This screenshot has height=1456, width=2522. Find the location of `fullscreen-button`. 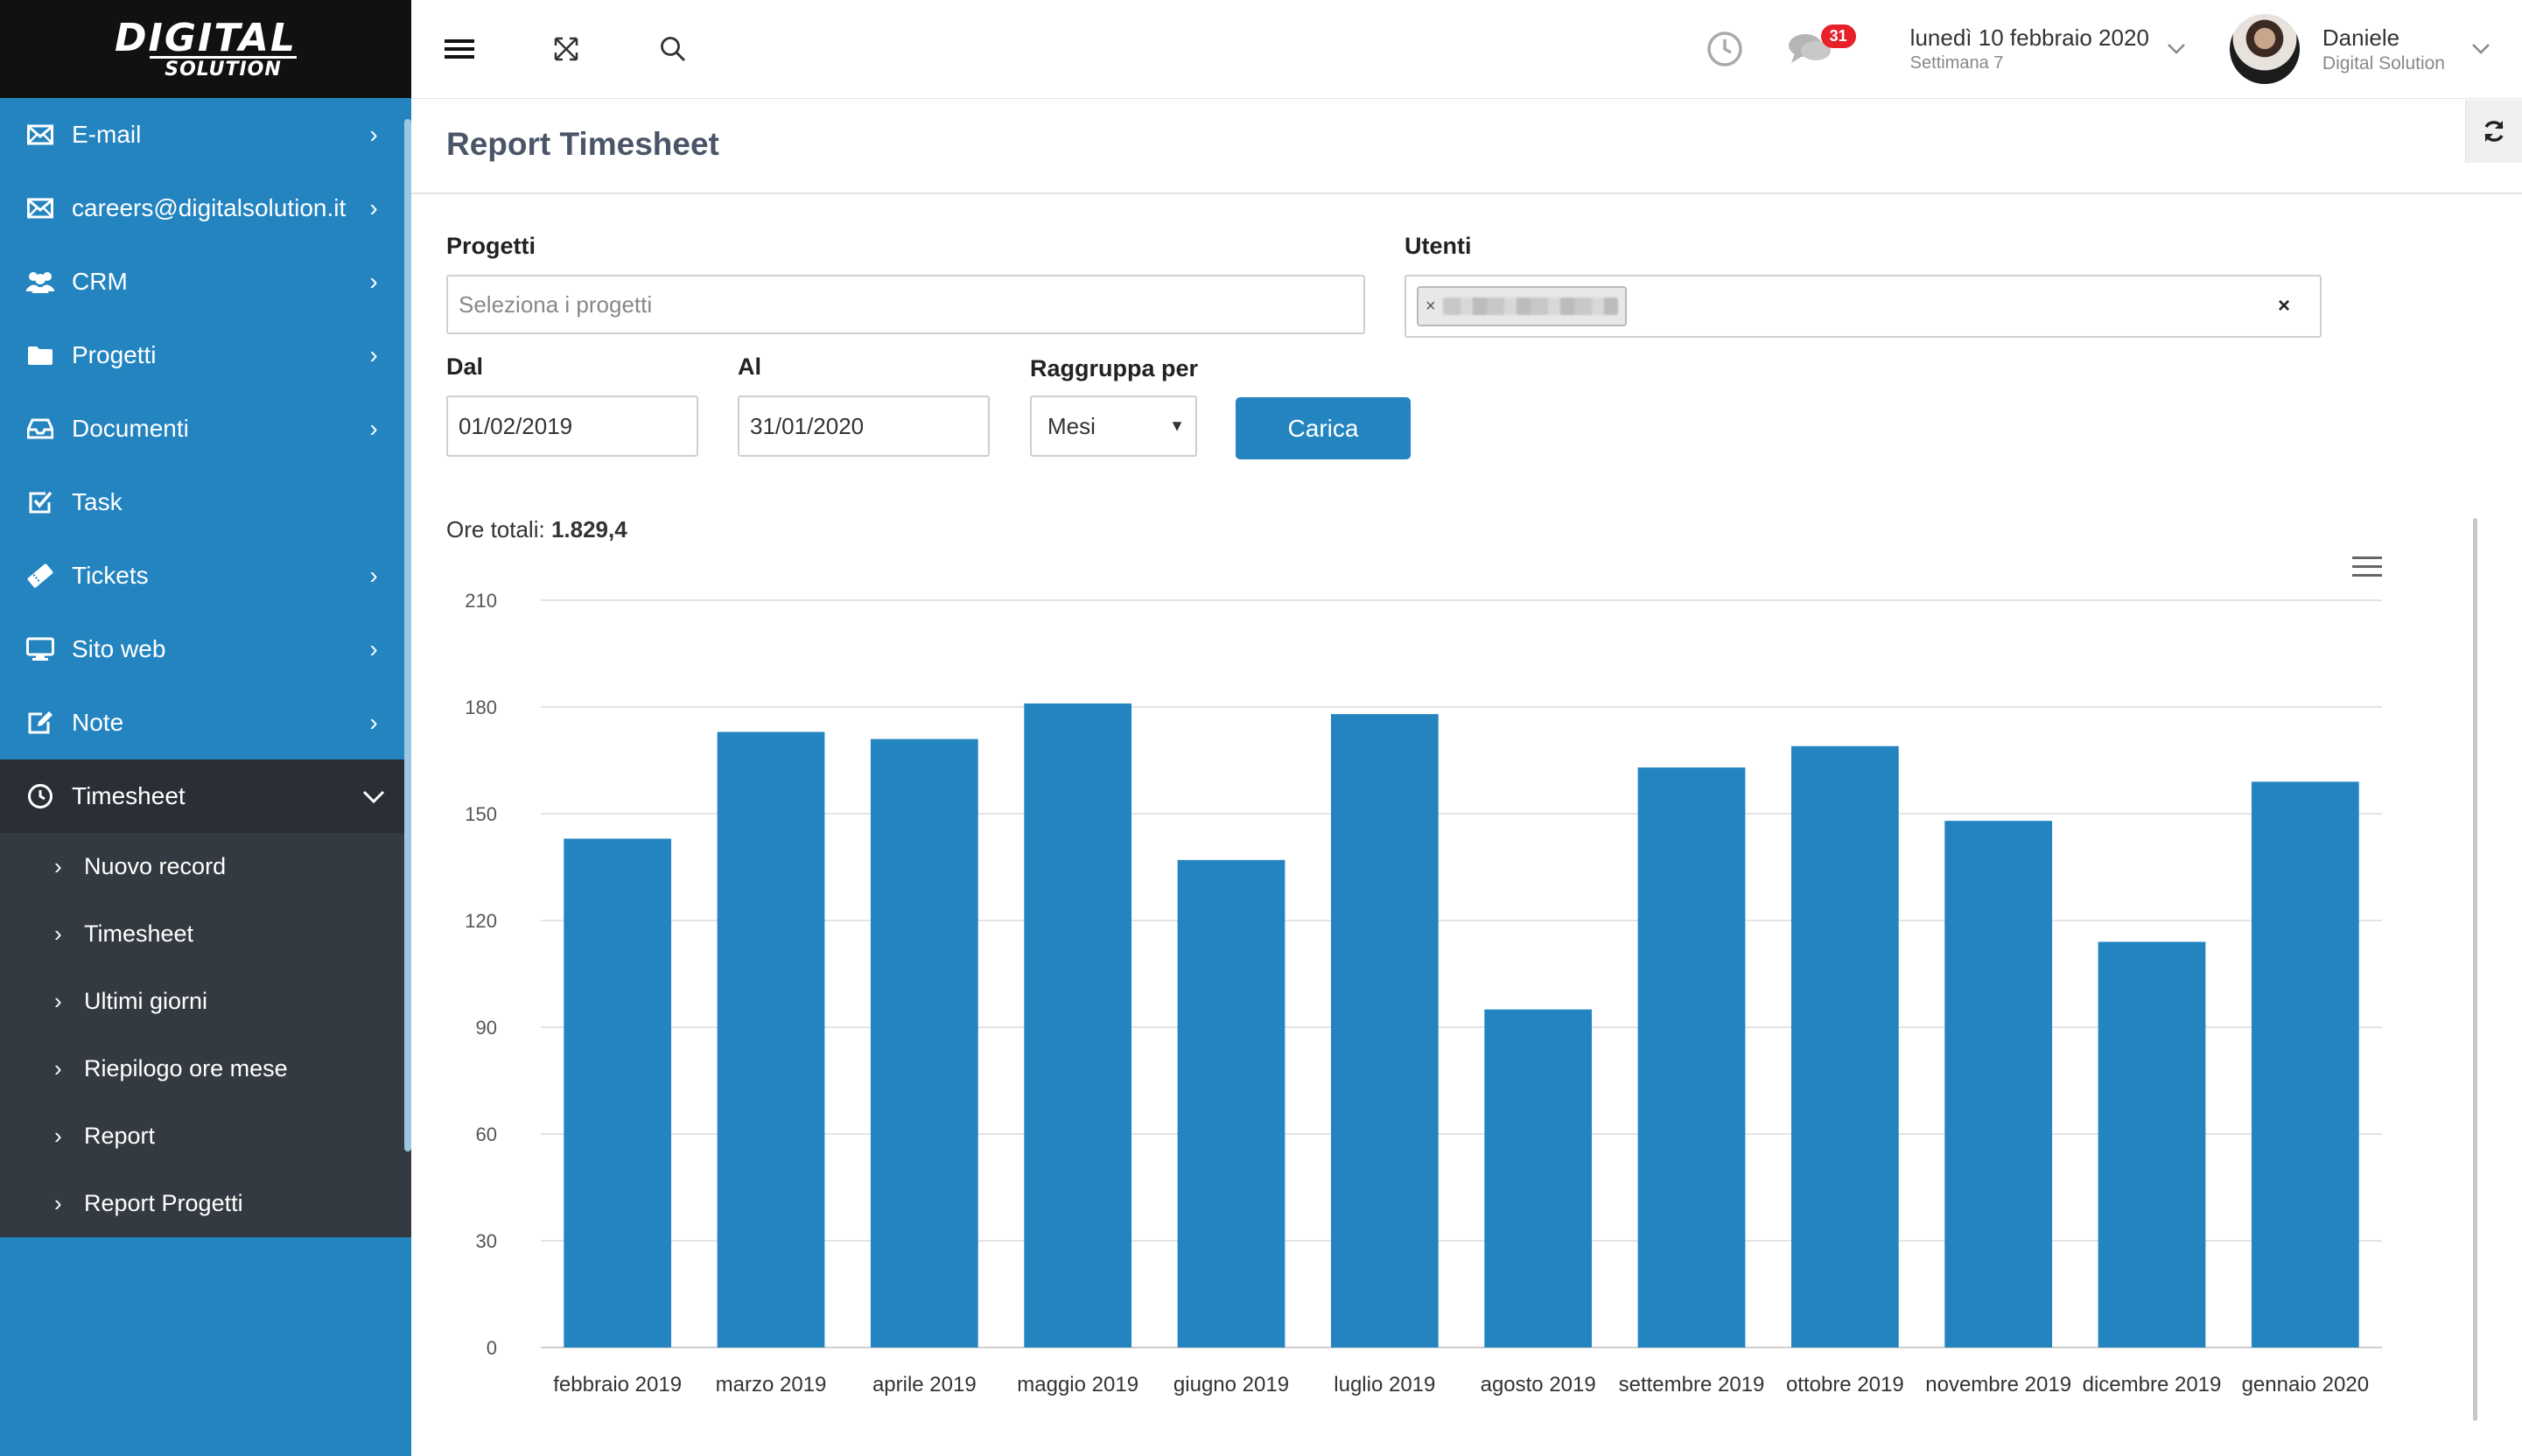

fullscreen-button is located at coordinates (566, 49).